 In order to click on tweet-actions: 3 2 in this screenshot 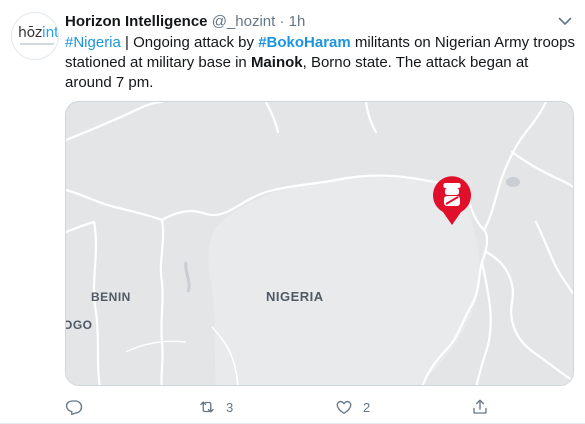, I will do `click(285, 407)`.